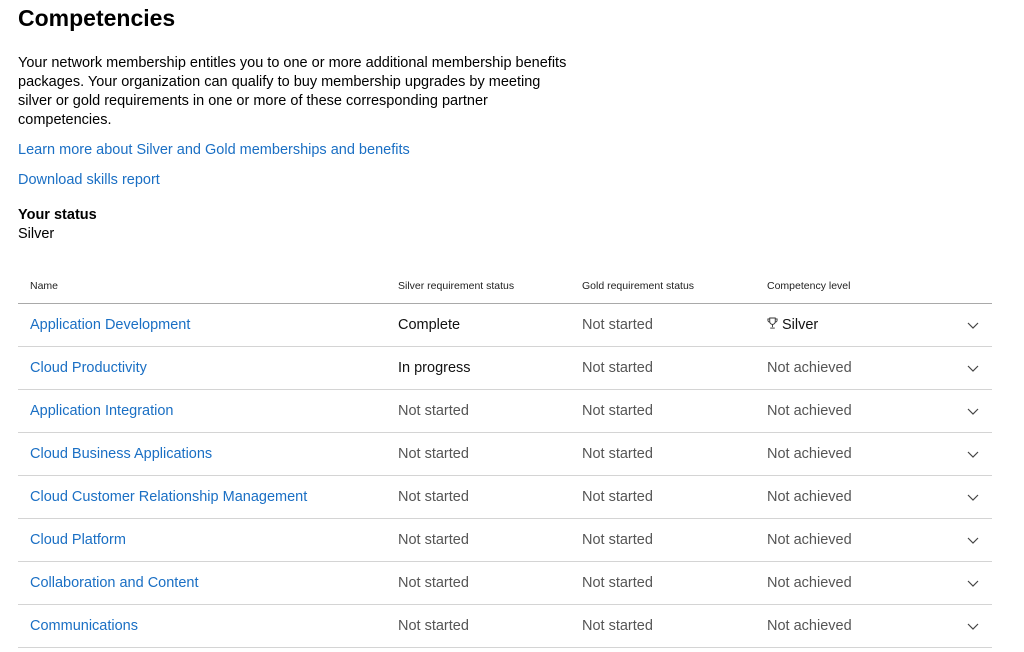  What do you see at coordinates (429, 325) in the screenshot?
I see `silver-requirement-status: Complete` at bounding box center [429, 325].